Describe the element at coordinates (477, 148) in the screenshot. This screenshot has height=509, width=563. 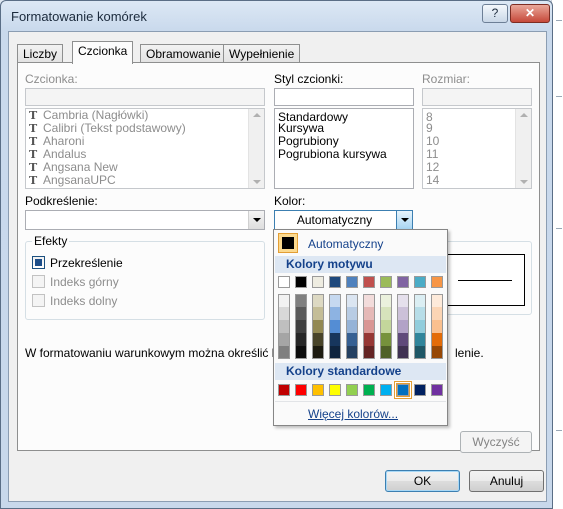
I see `size-list: 8 9 10 11 12 14` at that location.